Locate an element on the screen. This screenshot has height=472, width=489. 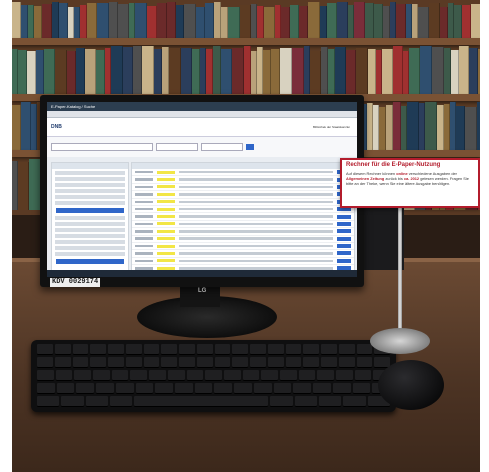
search-select is located at coordinates (177, 147).